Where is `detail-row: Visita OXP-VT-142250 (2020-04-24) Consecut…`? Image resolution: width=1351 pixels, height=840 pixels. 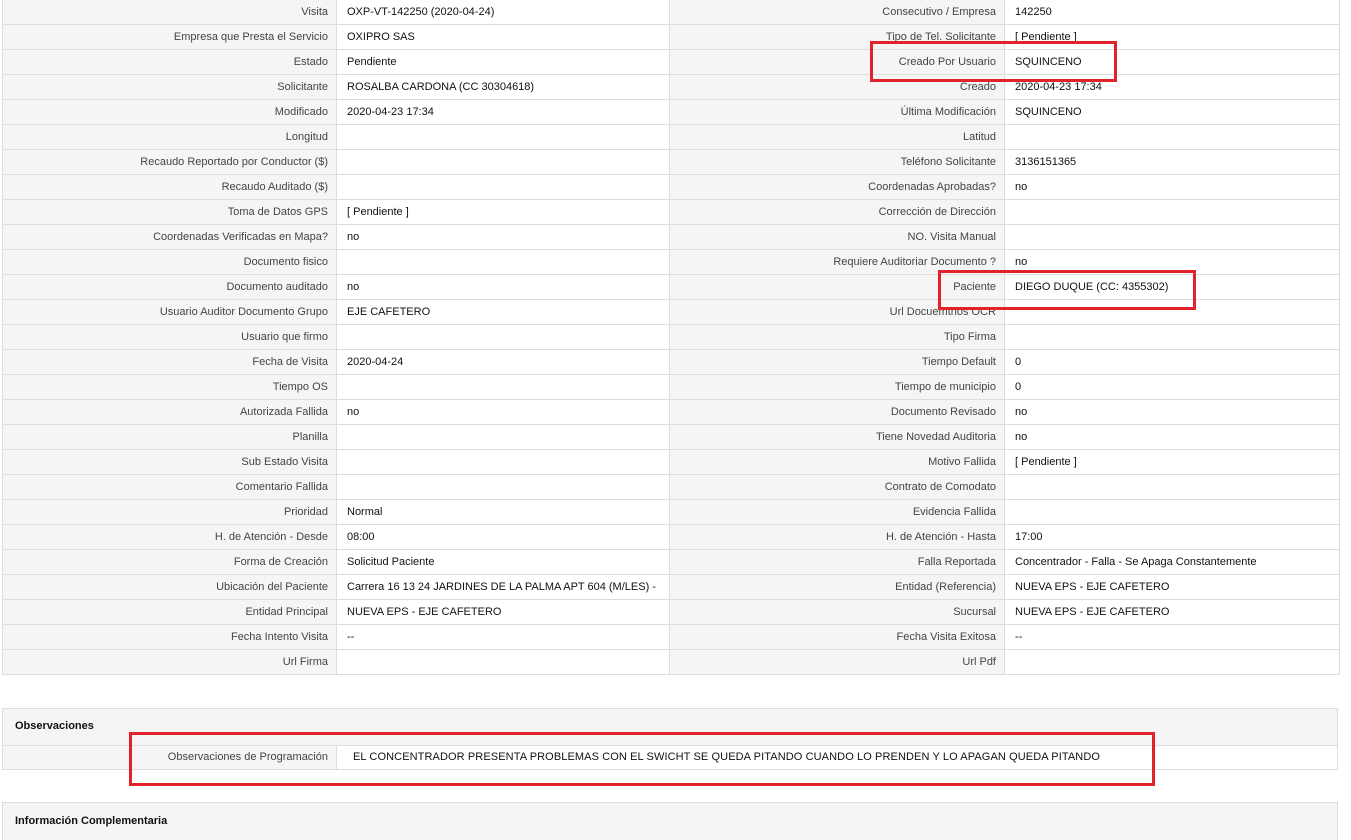 detail-row: Visita OXP-VT-142250 (2020-04-24) Consecut… is located at coordinates (671, 12).